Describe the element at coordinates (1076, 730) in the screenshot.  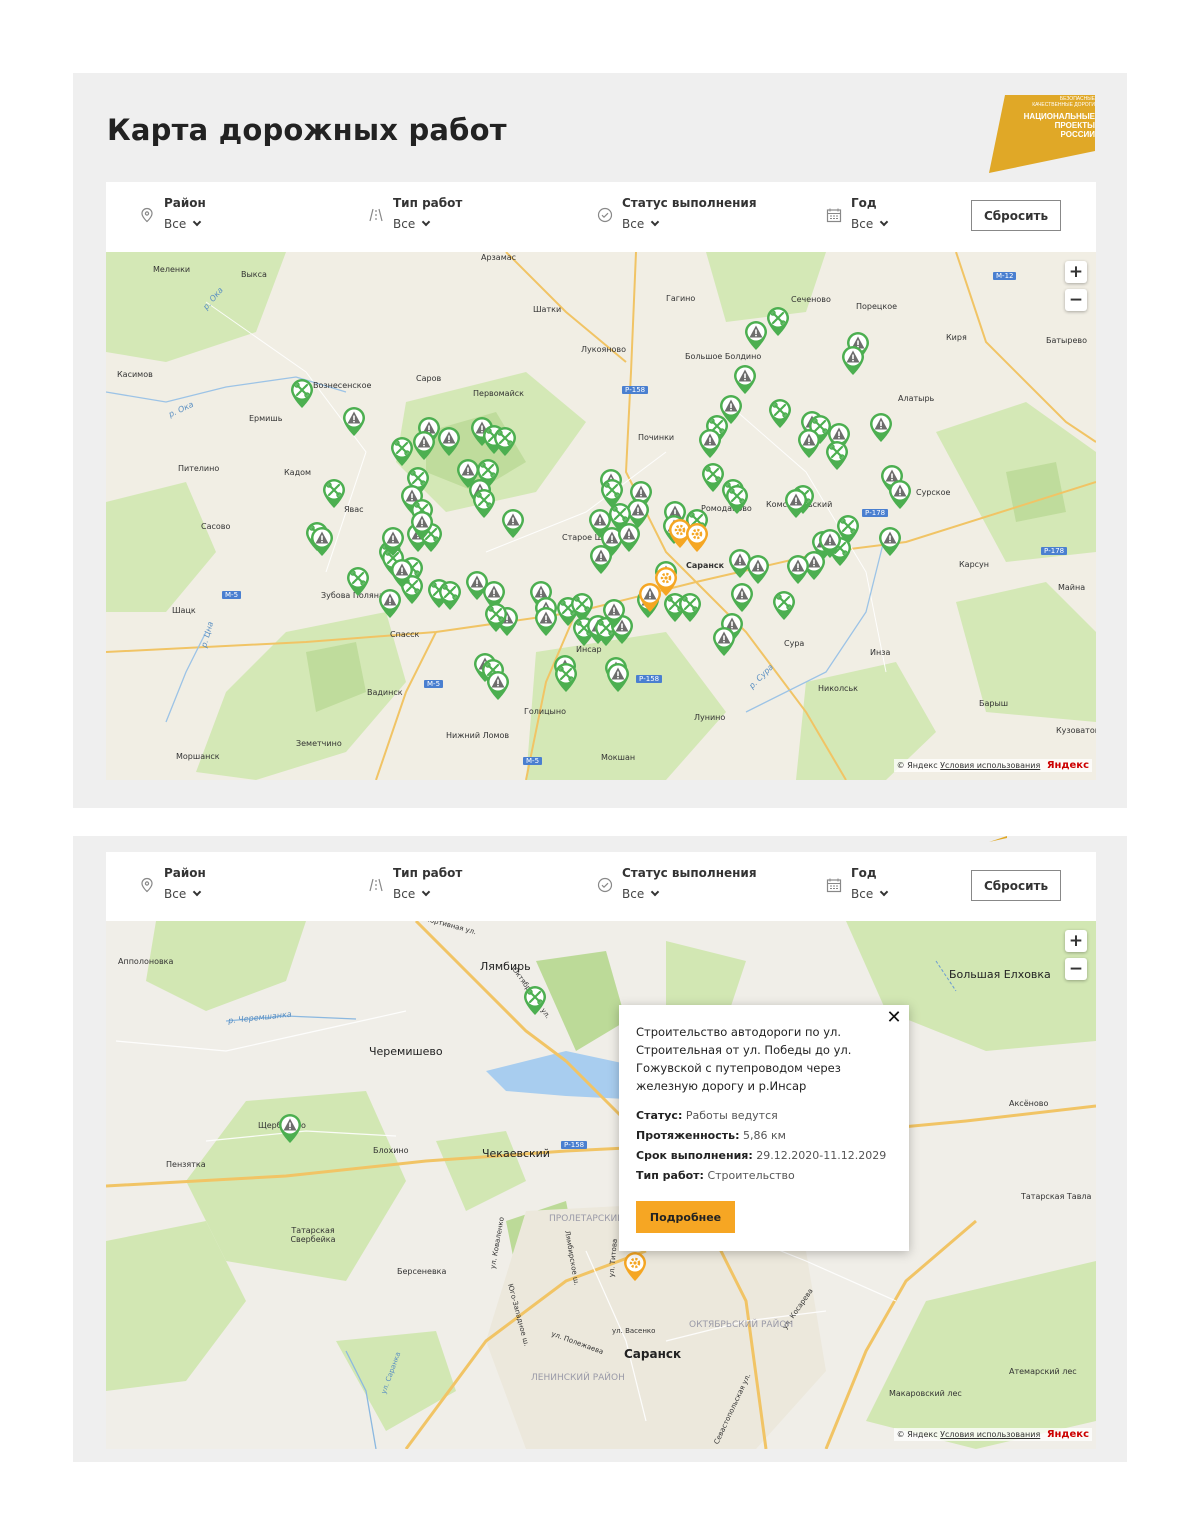
I see `place-label: Кузоватово` at that location.